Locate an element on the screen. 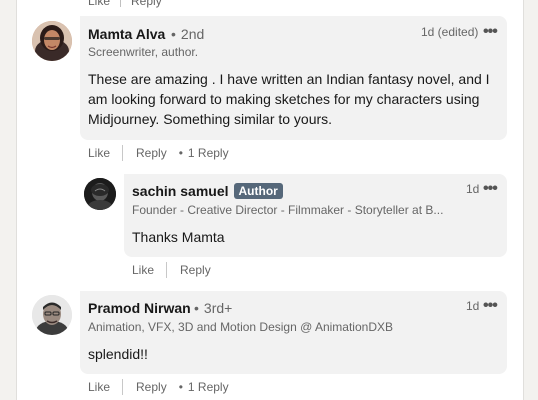 The width and height of the screenshot is (538, 400). comment-timestamp: 1d (edited) is located at coordinates (450, 32).